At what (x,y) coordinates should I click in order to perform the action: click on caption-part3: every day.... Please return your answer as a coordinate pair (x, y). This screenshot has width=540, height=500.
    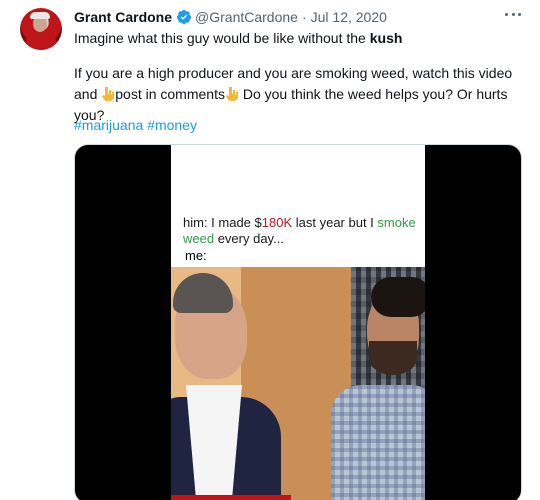
    Looking at the image, I should click on (249, 238).